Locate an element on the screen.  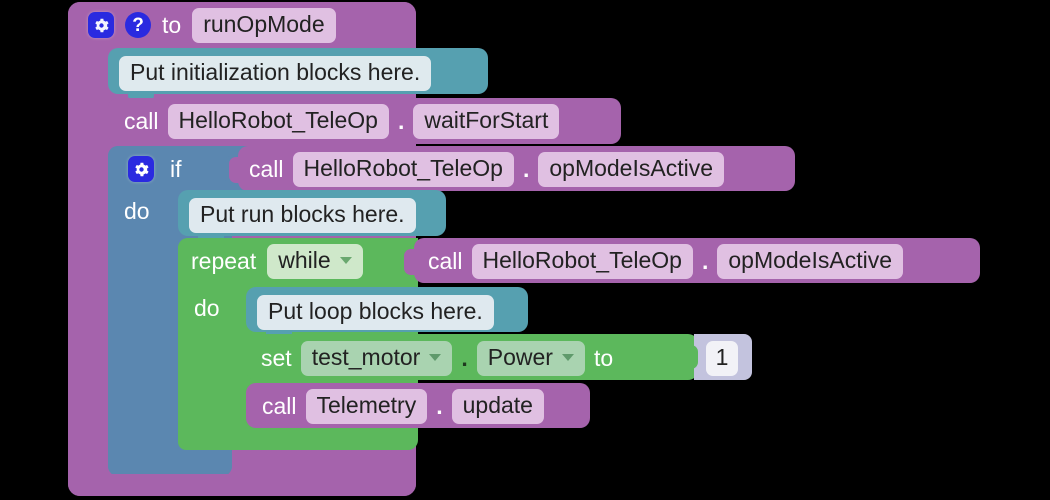
procedure-to-label: to is located at coordinates (172, 24).